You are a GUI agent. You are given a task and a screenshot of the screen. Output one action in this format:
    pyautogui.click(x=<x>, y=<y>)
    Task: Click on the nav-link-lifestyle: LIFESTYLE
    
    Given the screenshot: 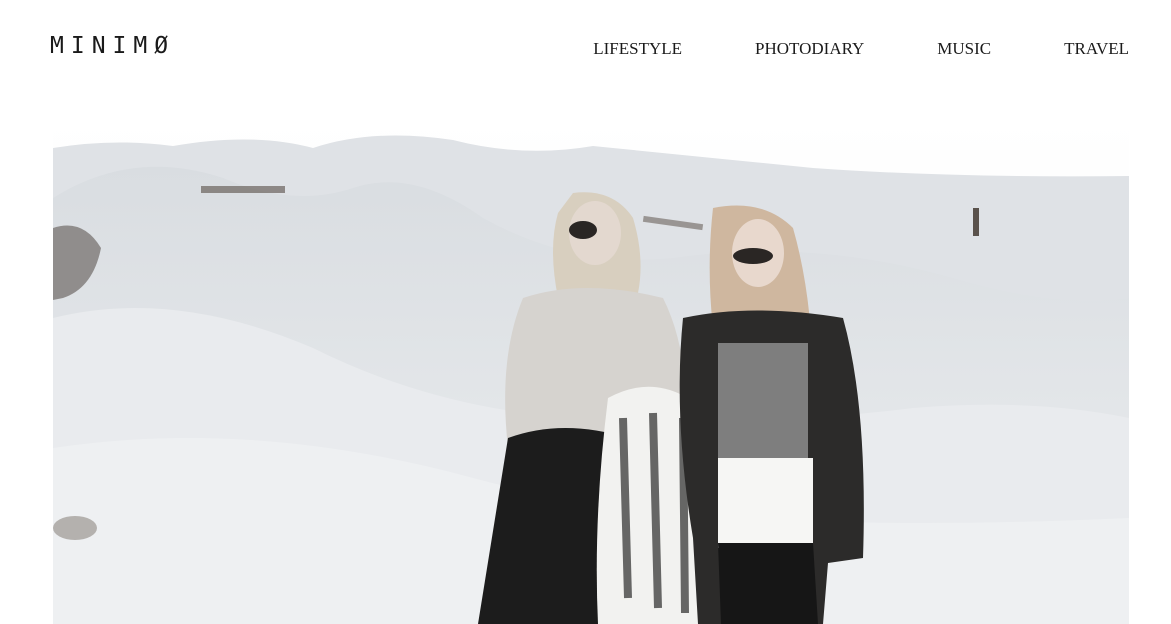 What is the action you would take?
    pyautogui.click(x=637, y=49)
    